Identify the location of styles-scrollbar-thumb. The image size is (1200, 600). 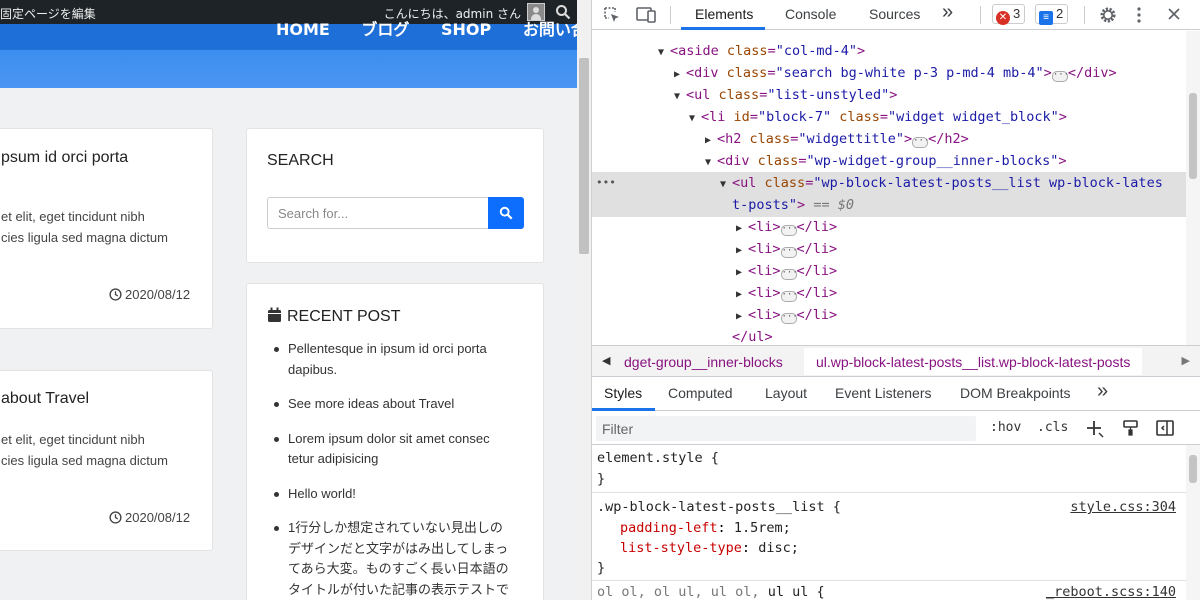
(1193, 469).